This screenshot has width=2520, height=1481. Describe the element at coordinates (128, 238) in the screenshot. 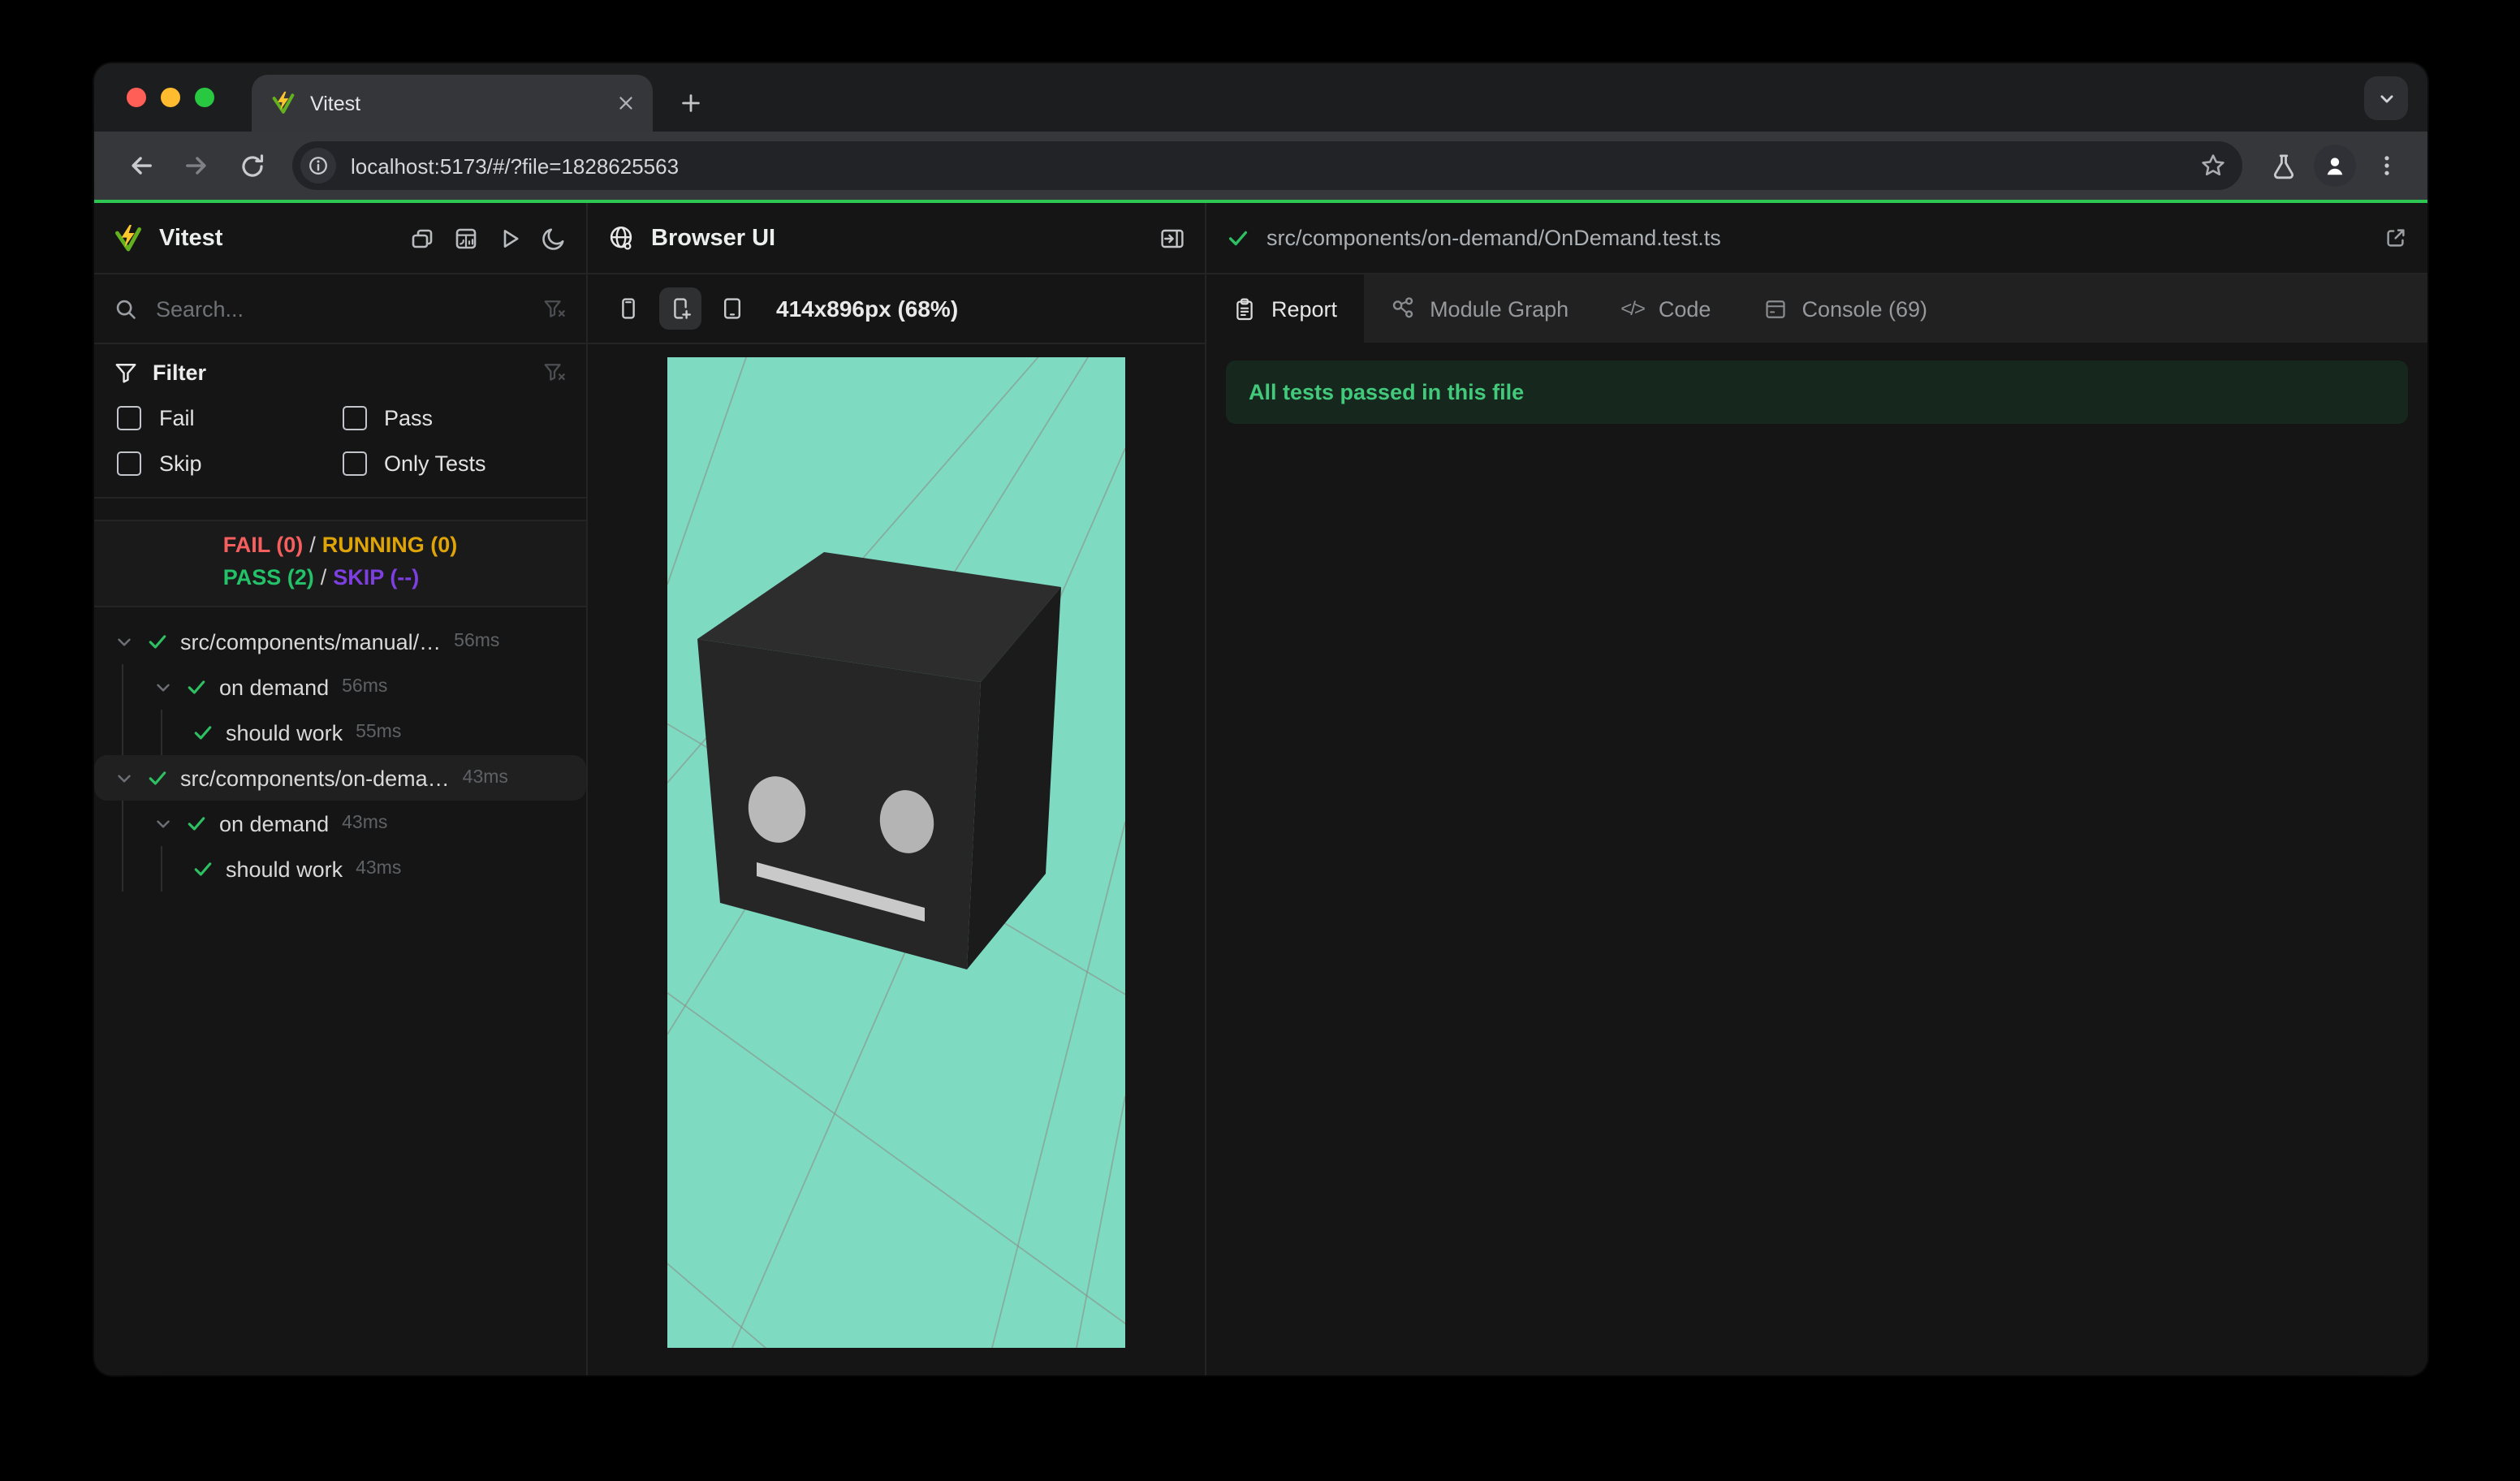

I see `vitest-logo` at that location.